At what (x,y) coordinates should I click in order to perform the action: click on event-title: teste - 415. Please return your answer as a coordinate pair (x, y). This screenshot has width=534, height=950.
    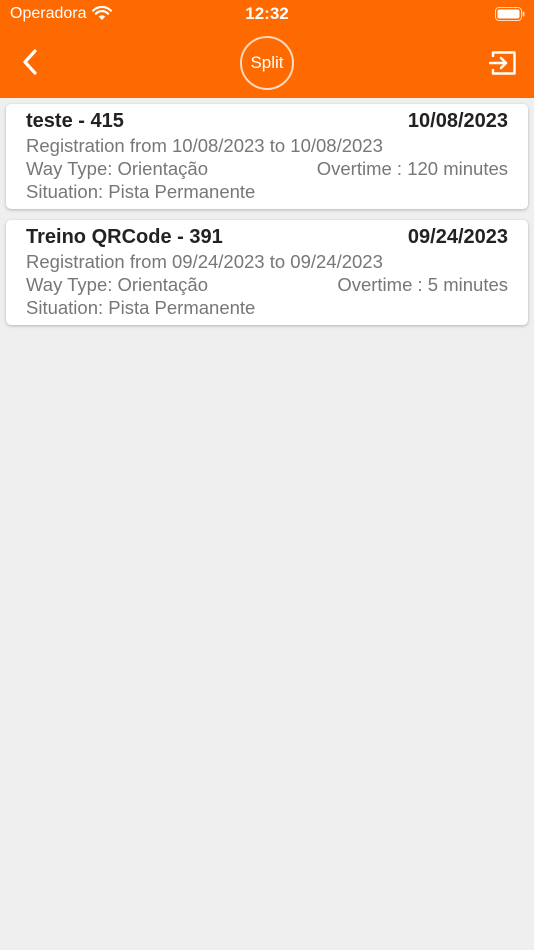
    Looking at the image, I should click on (75, 121).